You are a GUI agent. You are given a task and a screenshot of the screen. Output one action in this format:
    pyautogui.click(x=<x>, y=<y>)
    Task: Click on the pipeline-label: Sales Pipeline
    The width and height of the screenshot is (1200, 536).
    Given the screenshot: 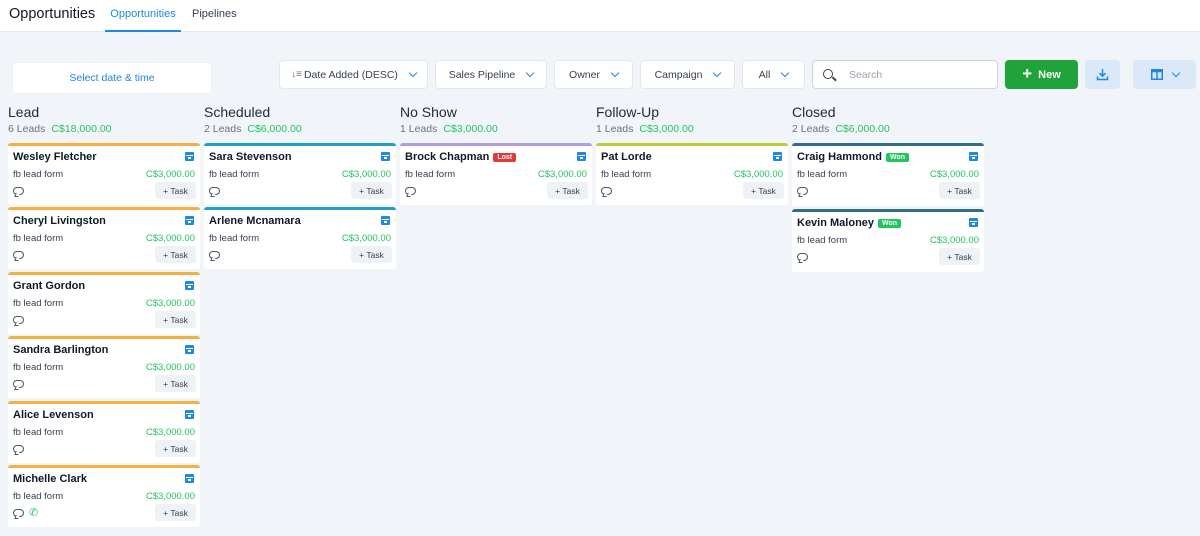 What is the action you would take?
    pyautogui.click(x=482, y=74)
    